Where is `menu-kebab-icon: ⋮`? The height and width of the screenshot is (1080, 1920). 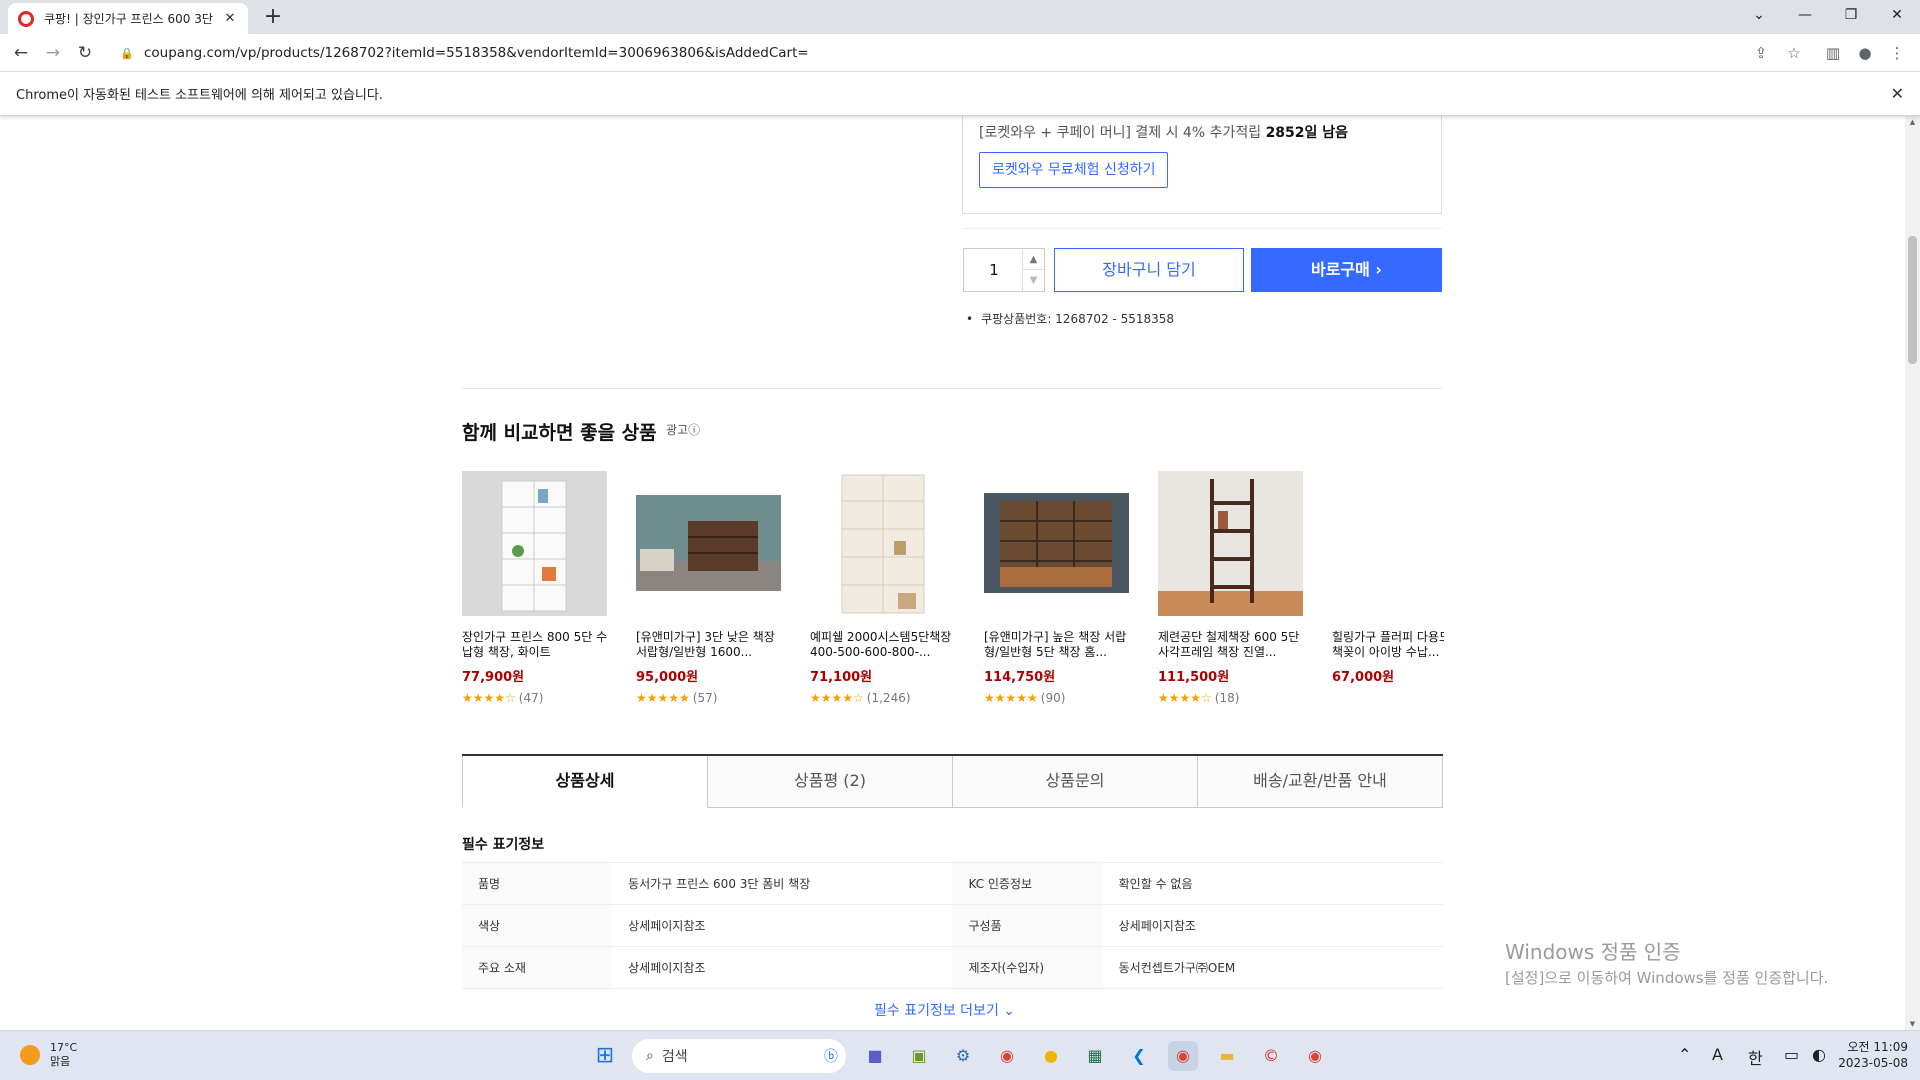
menu-kebab-icon: ⋮ is located at coordinates (1897, 53).